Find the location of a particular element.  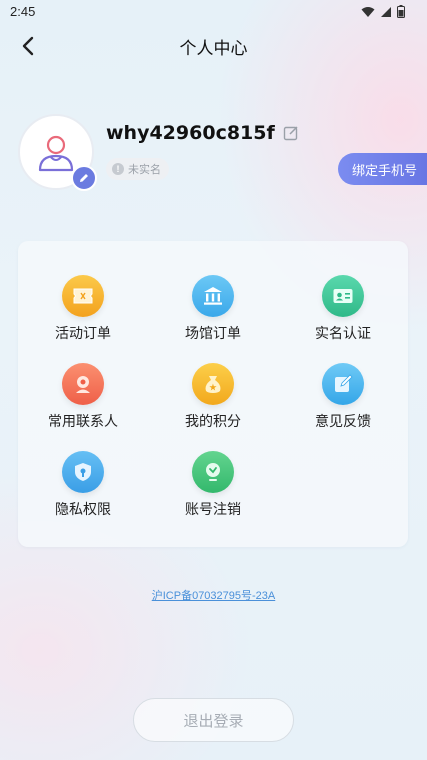

menu-item-venue-orders: 场馆订单 is located at coordinates (213, 315).